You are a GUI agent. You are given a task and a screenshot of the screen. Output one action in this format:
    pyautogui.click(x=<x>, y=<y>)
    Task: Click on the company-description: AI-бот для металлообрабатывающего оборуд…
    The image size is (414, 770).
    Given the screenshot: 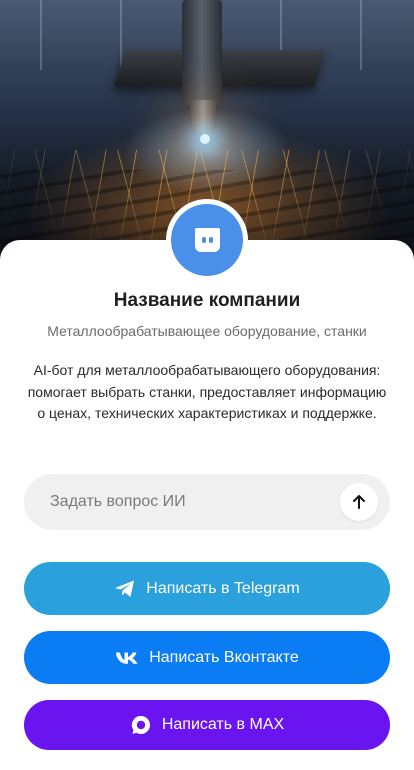 What is the action you would take?
    pyautogui.click(x=207, y=391)
    